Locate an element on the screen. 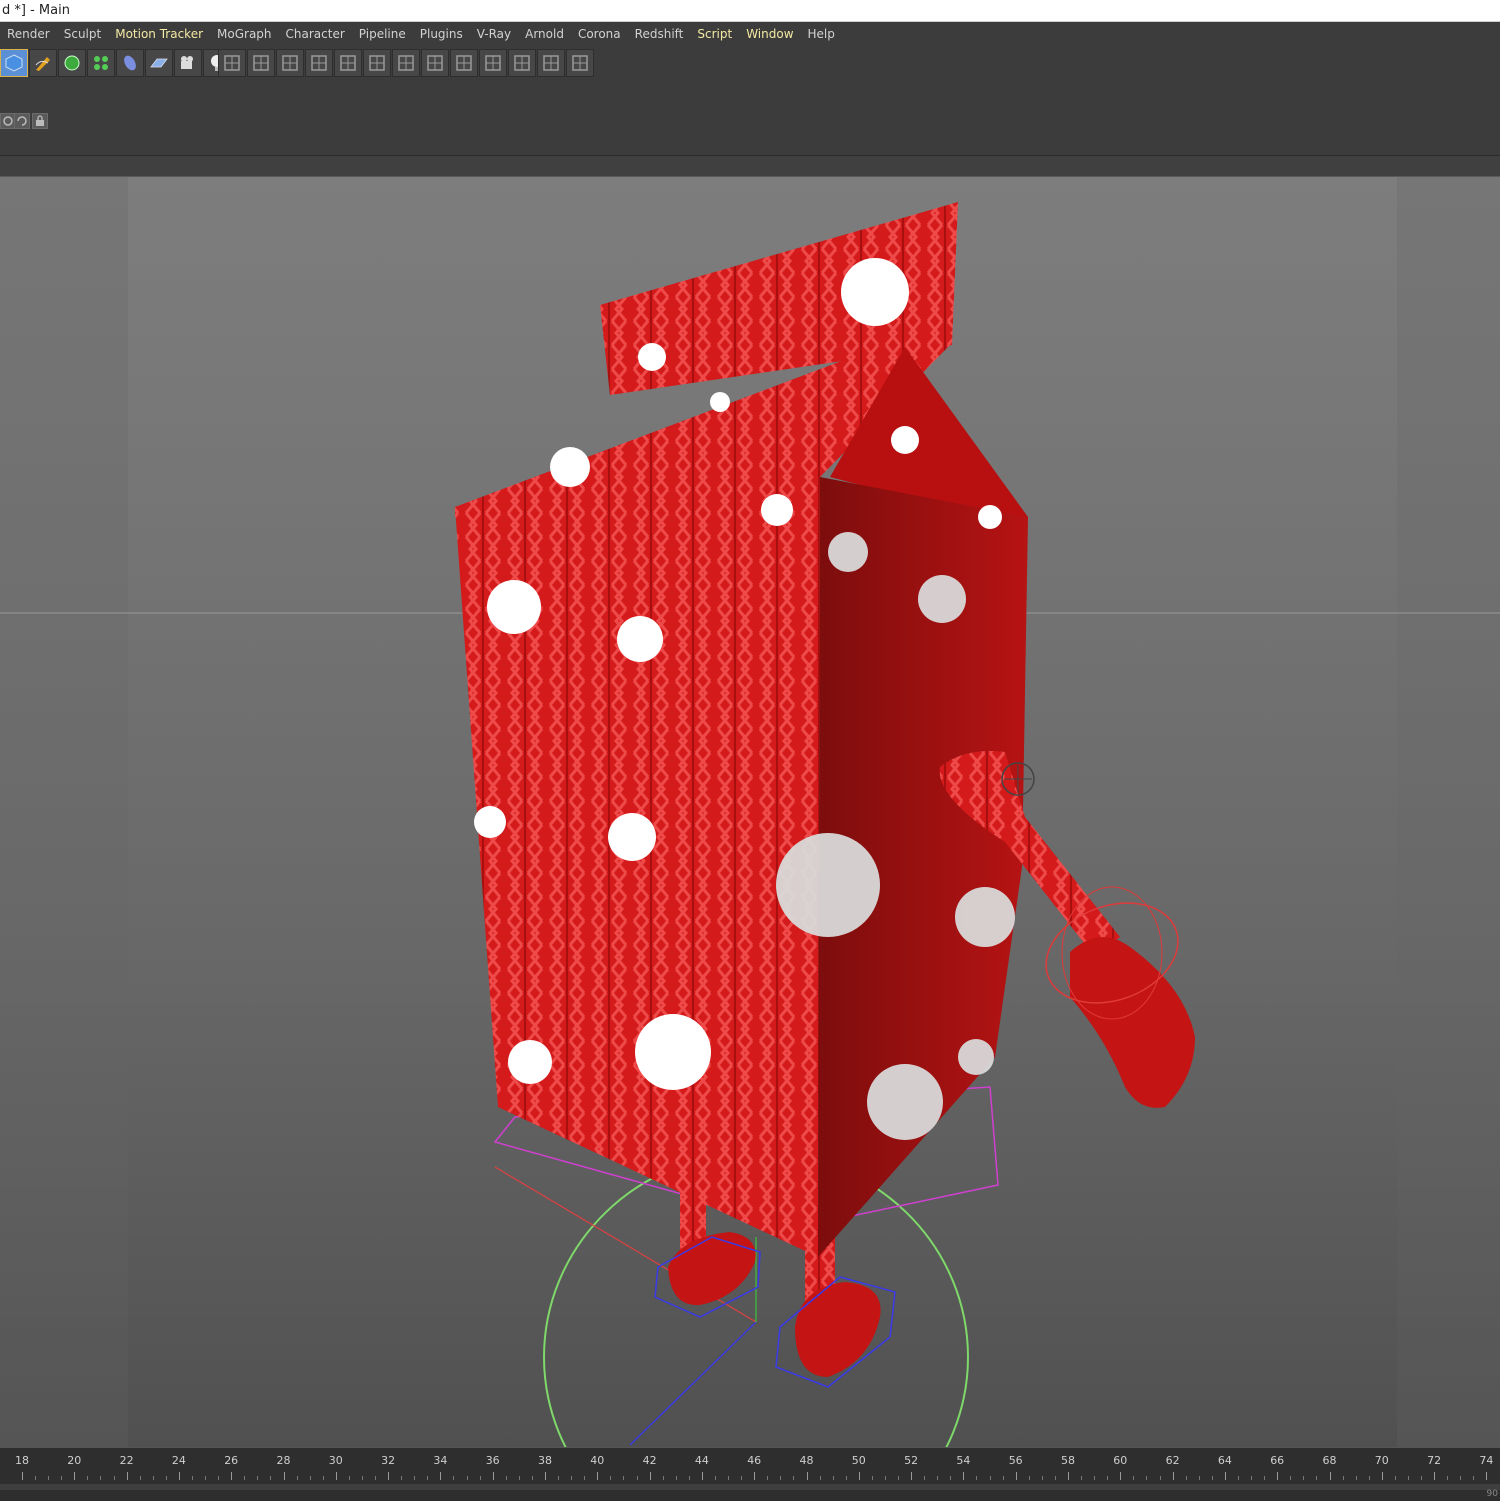 Image resolution: width=1500 pixels, height=1501 pixels. pose-icon is located at coordinates (406, 63).